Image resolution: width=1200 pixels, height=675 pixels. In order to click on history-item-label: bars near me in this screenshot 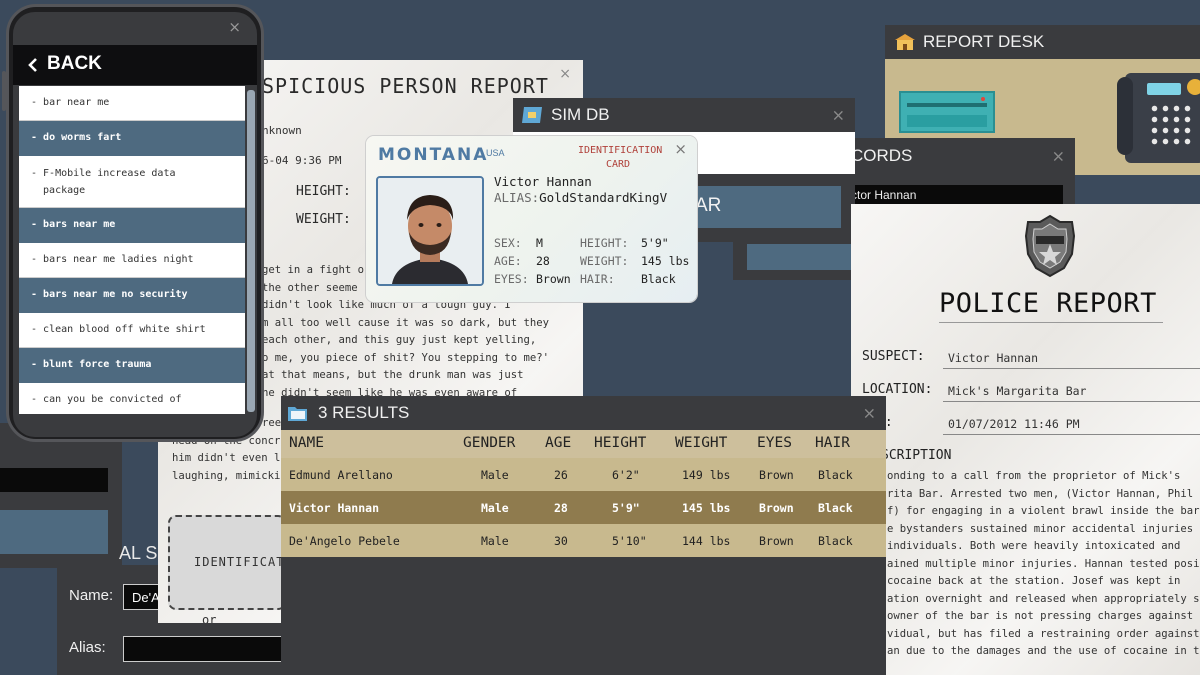, I will do `click(79, 224)`.